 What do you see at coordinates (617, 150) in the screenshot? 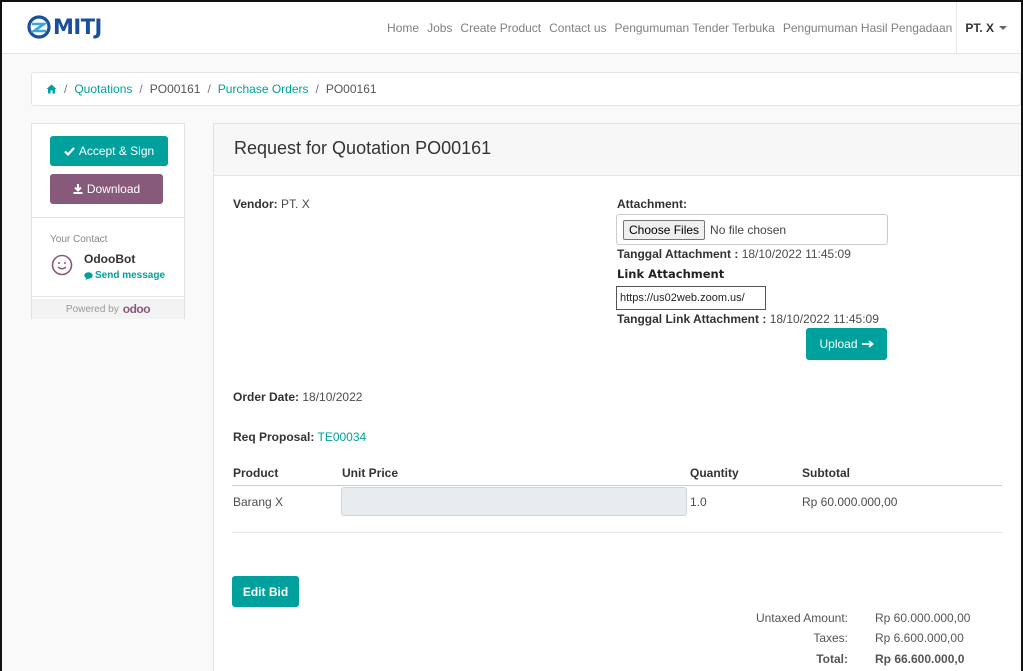
I see `card-header: Request for Quotation PO00161` at bounding box center [617, 150].